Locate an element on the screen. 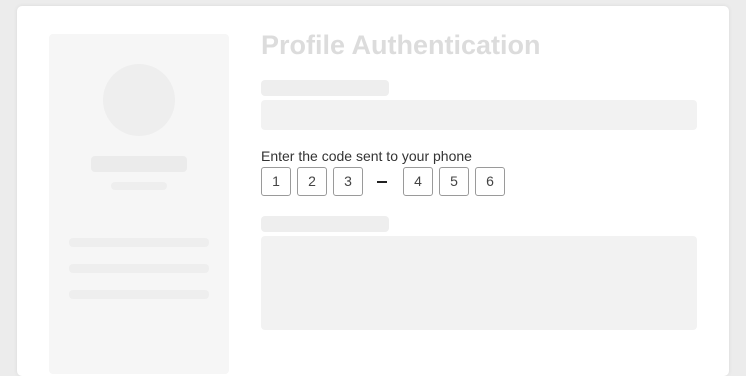  textarea-placeholder is located at coordinates (479, 283).